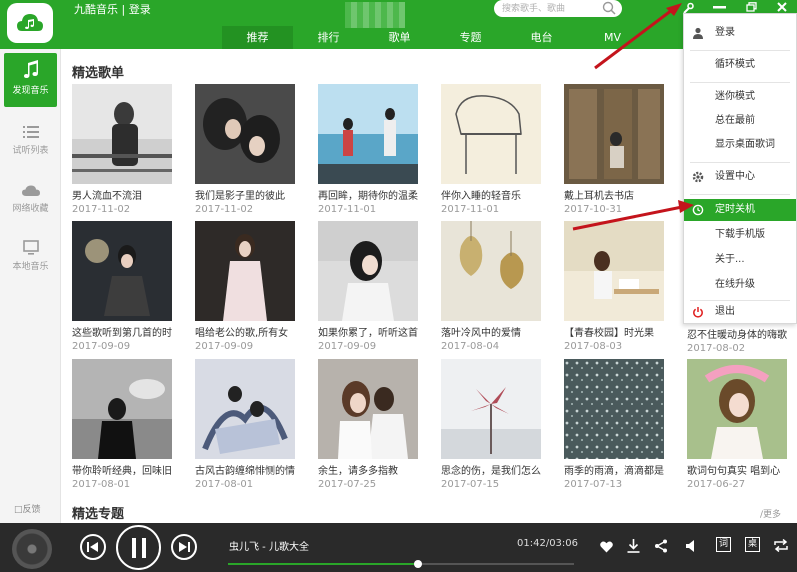  I want to click on heart-icon, so click(606, 547).